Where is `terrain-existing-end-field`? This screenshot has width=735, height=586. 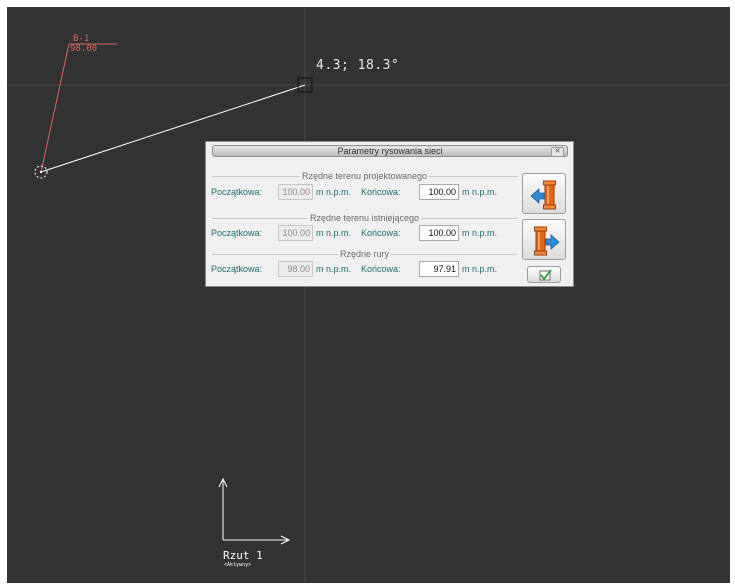 terrain-existing-end-field is located at coordinates (439, 233).